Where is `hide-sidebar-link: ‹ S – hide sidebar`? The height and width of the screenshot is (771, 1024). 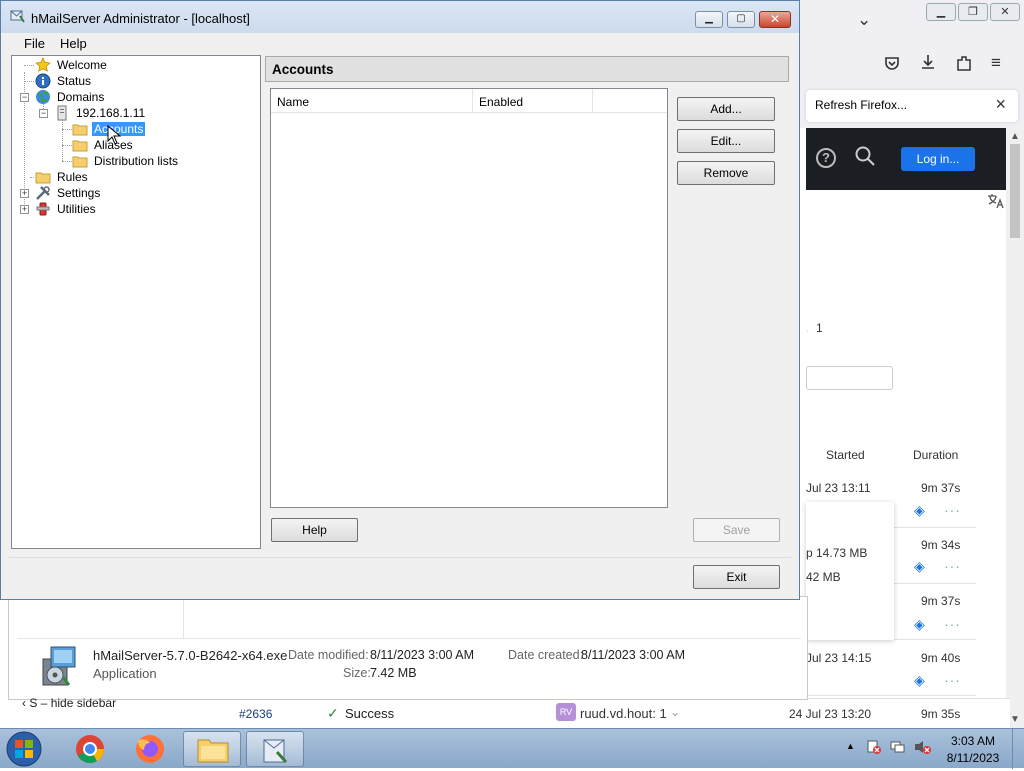 hide-sidebar-link: ‹ S – hide sidebar is located at coordinates (69, 703).